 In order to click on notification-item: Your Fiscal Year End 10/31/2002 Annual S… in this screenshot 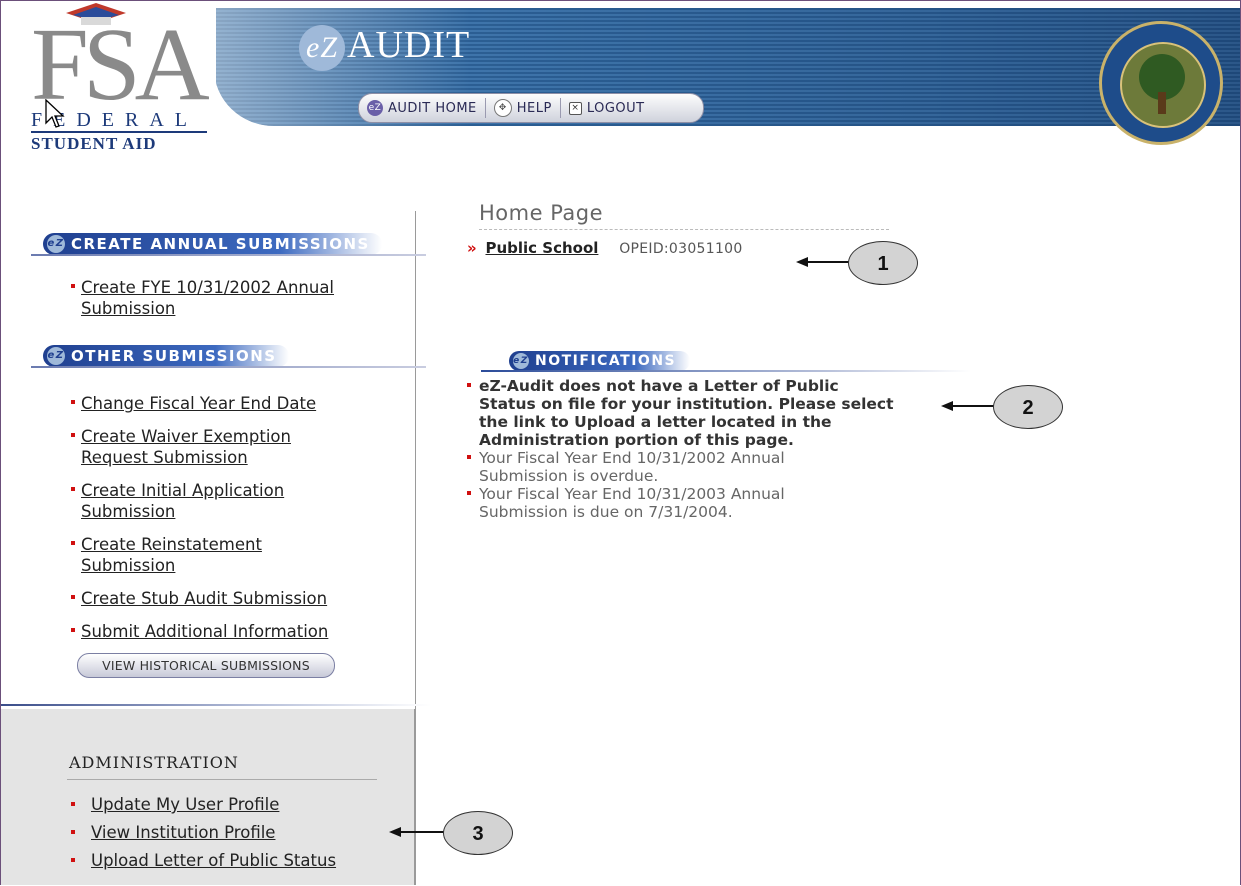, I will do `click(717, 467)`.